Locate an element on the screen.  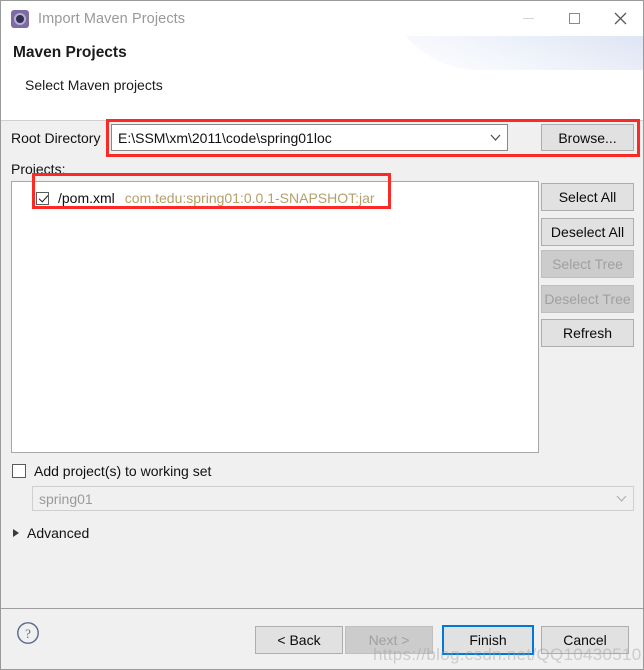
deselect-tree-button: Deselect Tree is located at coordinates (587, 299).